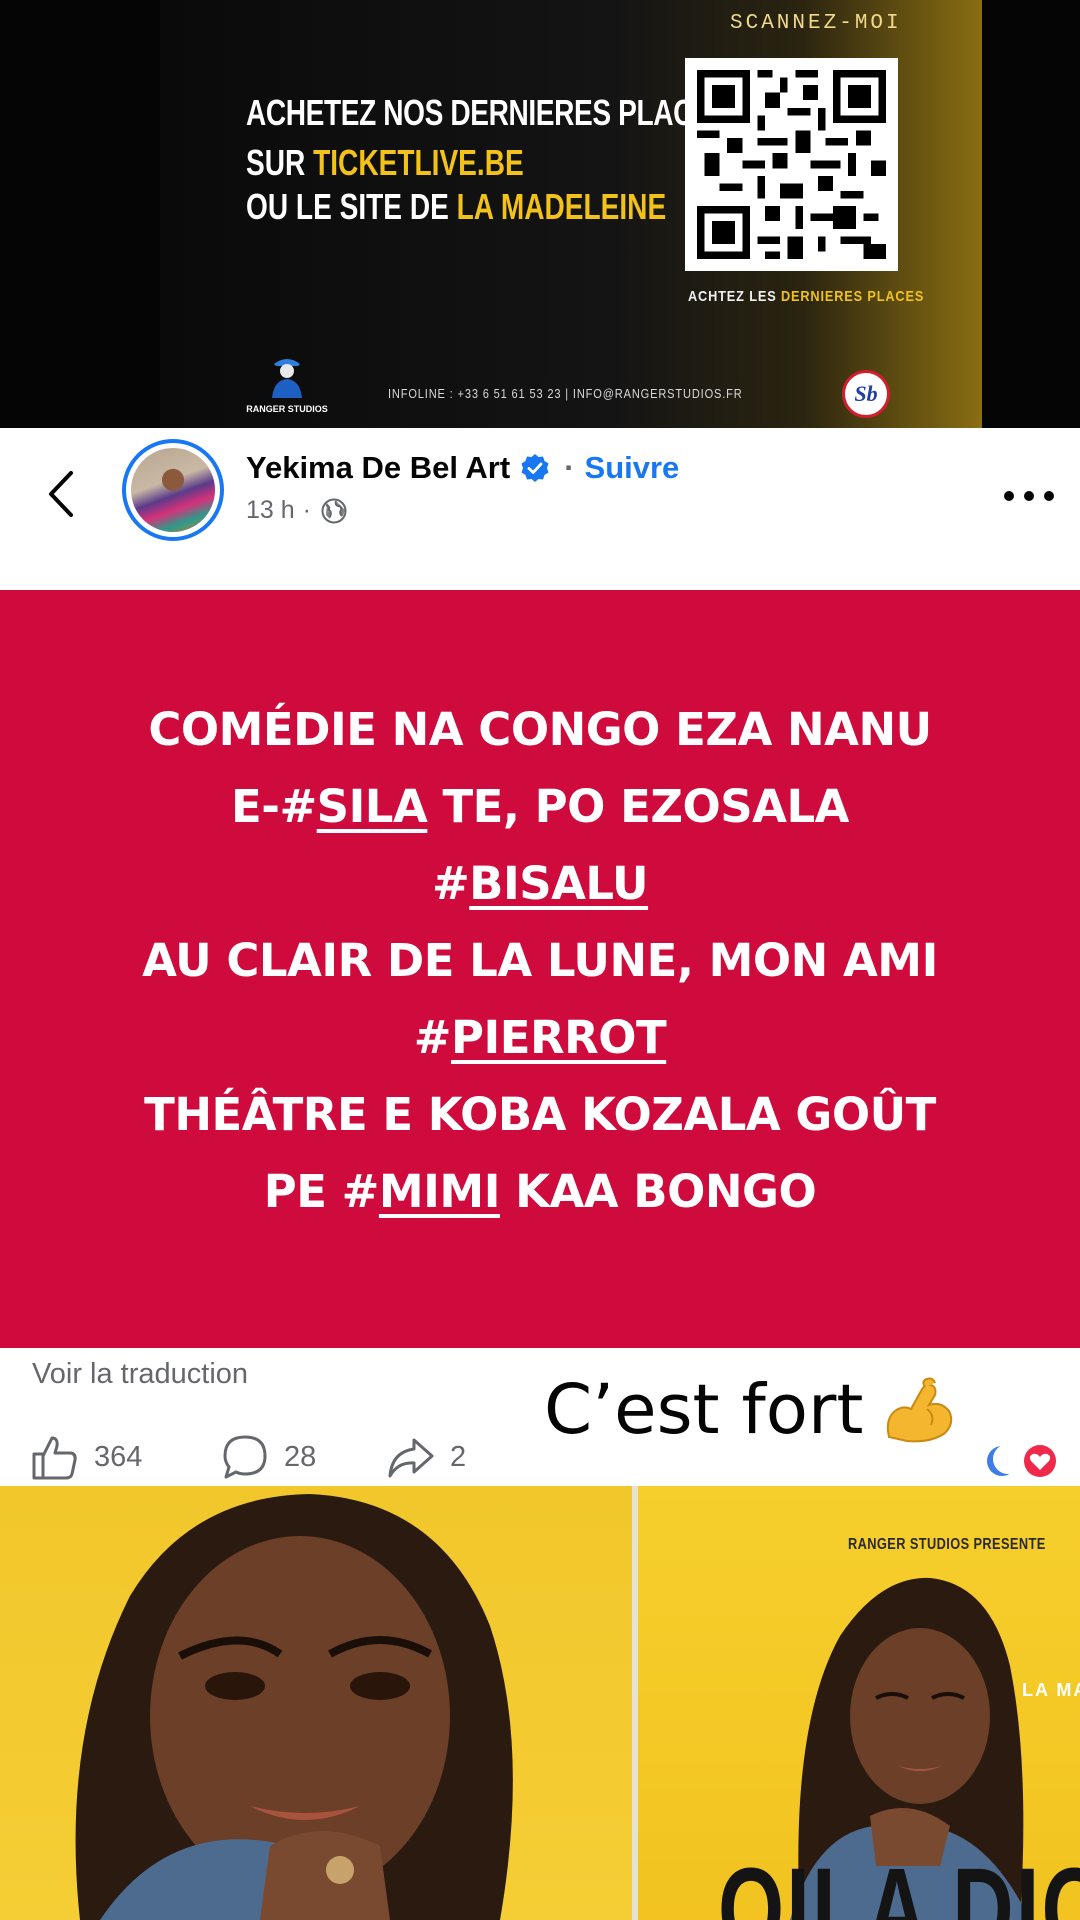 The image size is (1080, 1920). I want to click on hashtag-sila: SILA, so click(372, 806).